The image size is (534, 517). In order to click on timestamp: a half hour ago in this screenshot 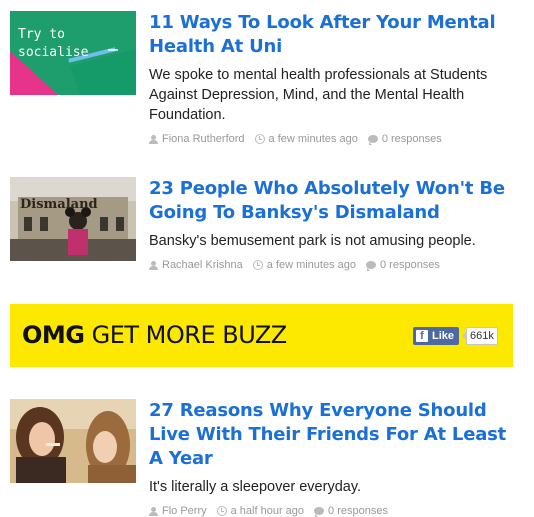, I will do `click(267, 511)`.